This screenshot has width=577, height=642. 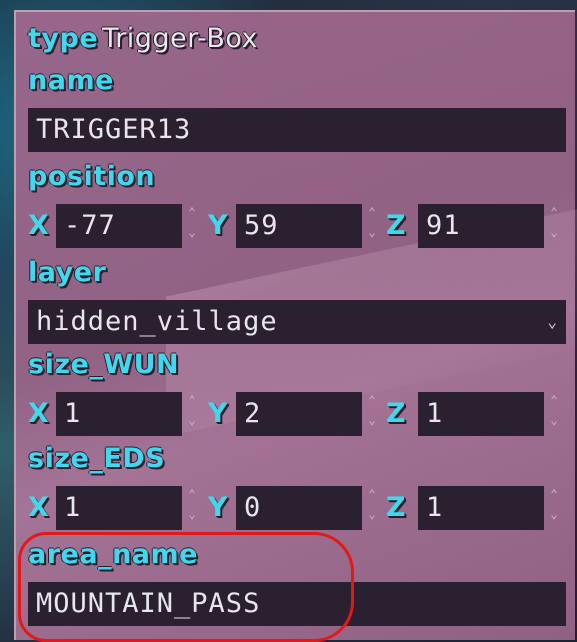 I want to click on size-wun-x-axis-label: X, so click(x=38, y=413).